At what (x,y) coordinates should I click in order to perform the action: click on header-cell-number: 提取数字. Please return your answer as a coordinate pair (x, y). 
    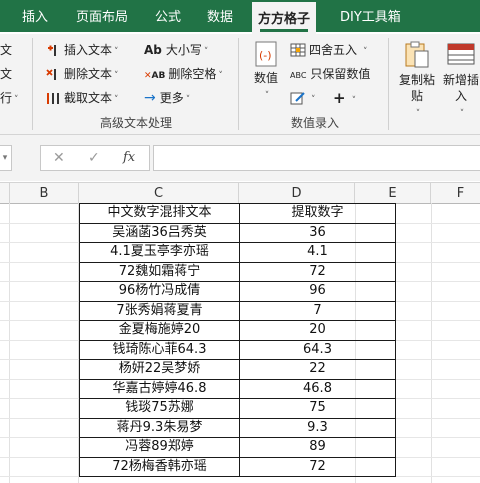
    Looking at the image, I should click on (317, 213).